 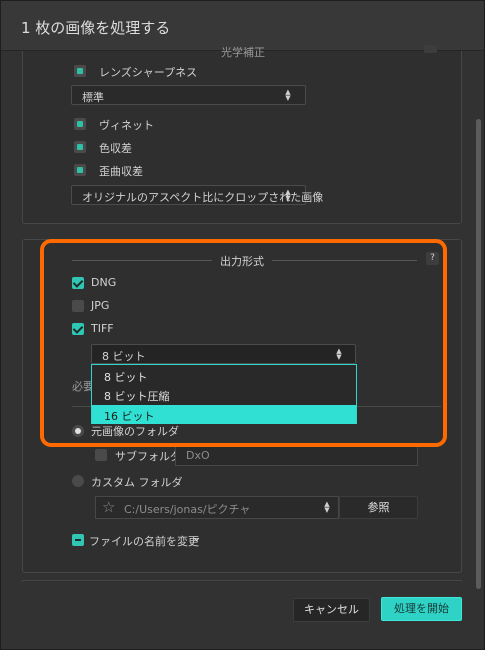 What do you see at coordinates (331, 610) in the screenshot?
I see `cancel-button: キャンセル` at bounding box center [331, 610].